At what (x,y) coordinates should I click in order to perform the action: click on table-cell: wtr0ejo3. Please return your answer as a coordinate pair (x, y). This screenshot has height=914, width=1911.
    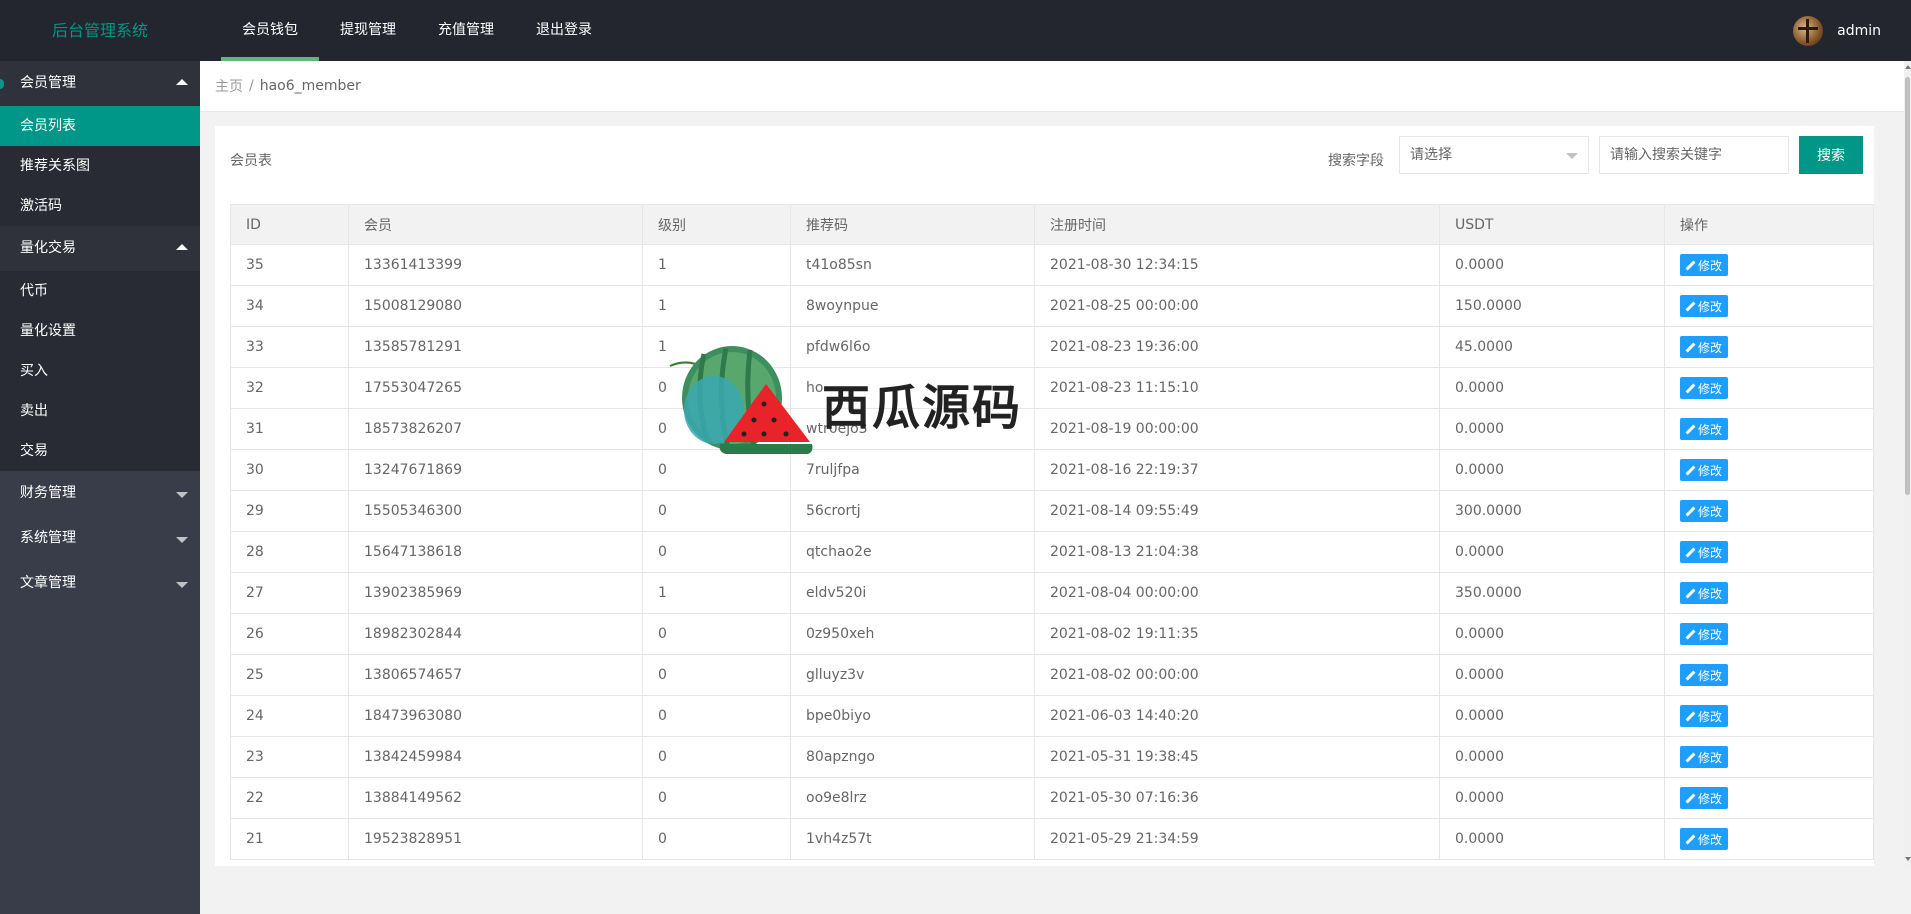
    Looking at the image, I should click on (912, 429).